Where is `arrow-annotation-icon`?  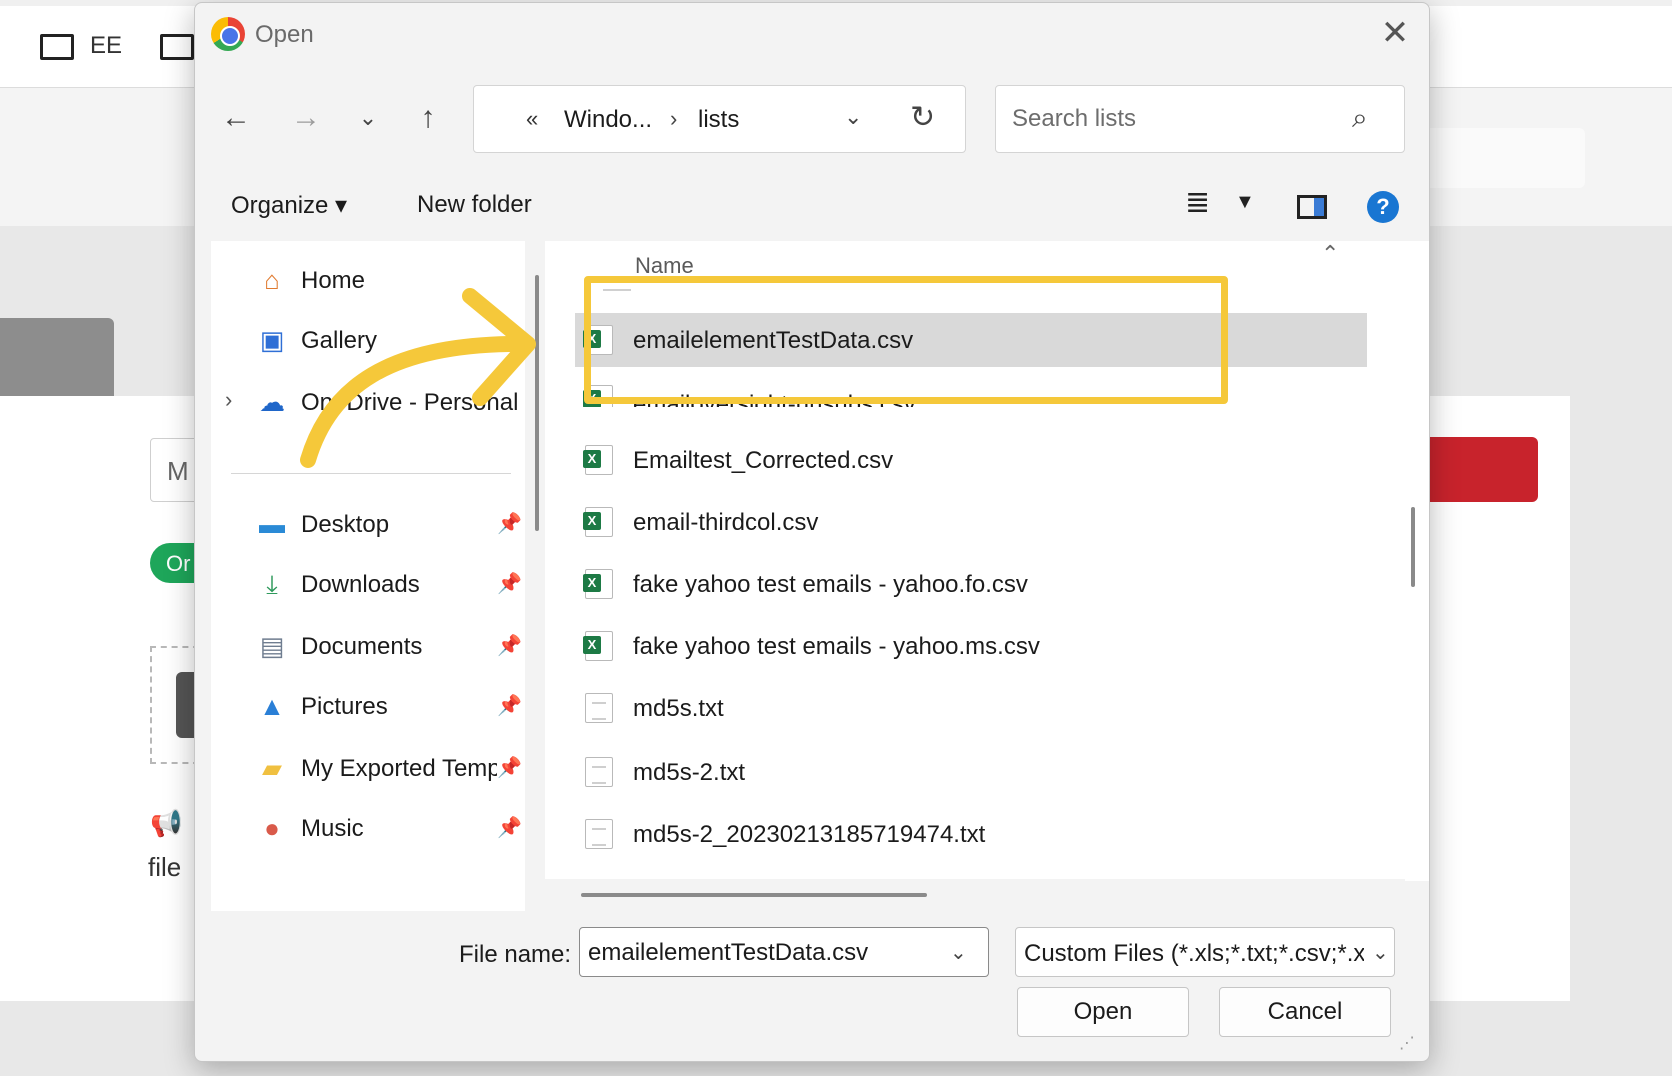
arrow-annotation-icon is located at coordinates (418, 378).